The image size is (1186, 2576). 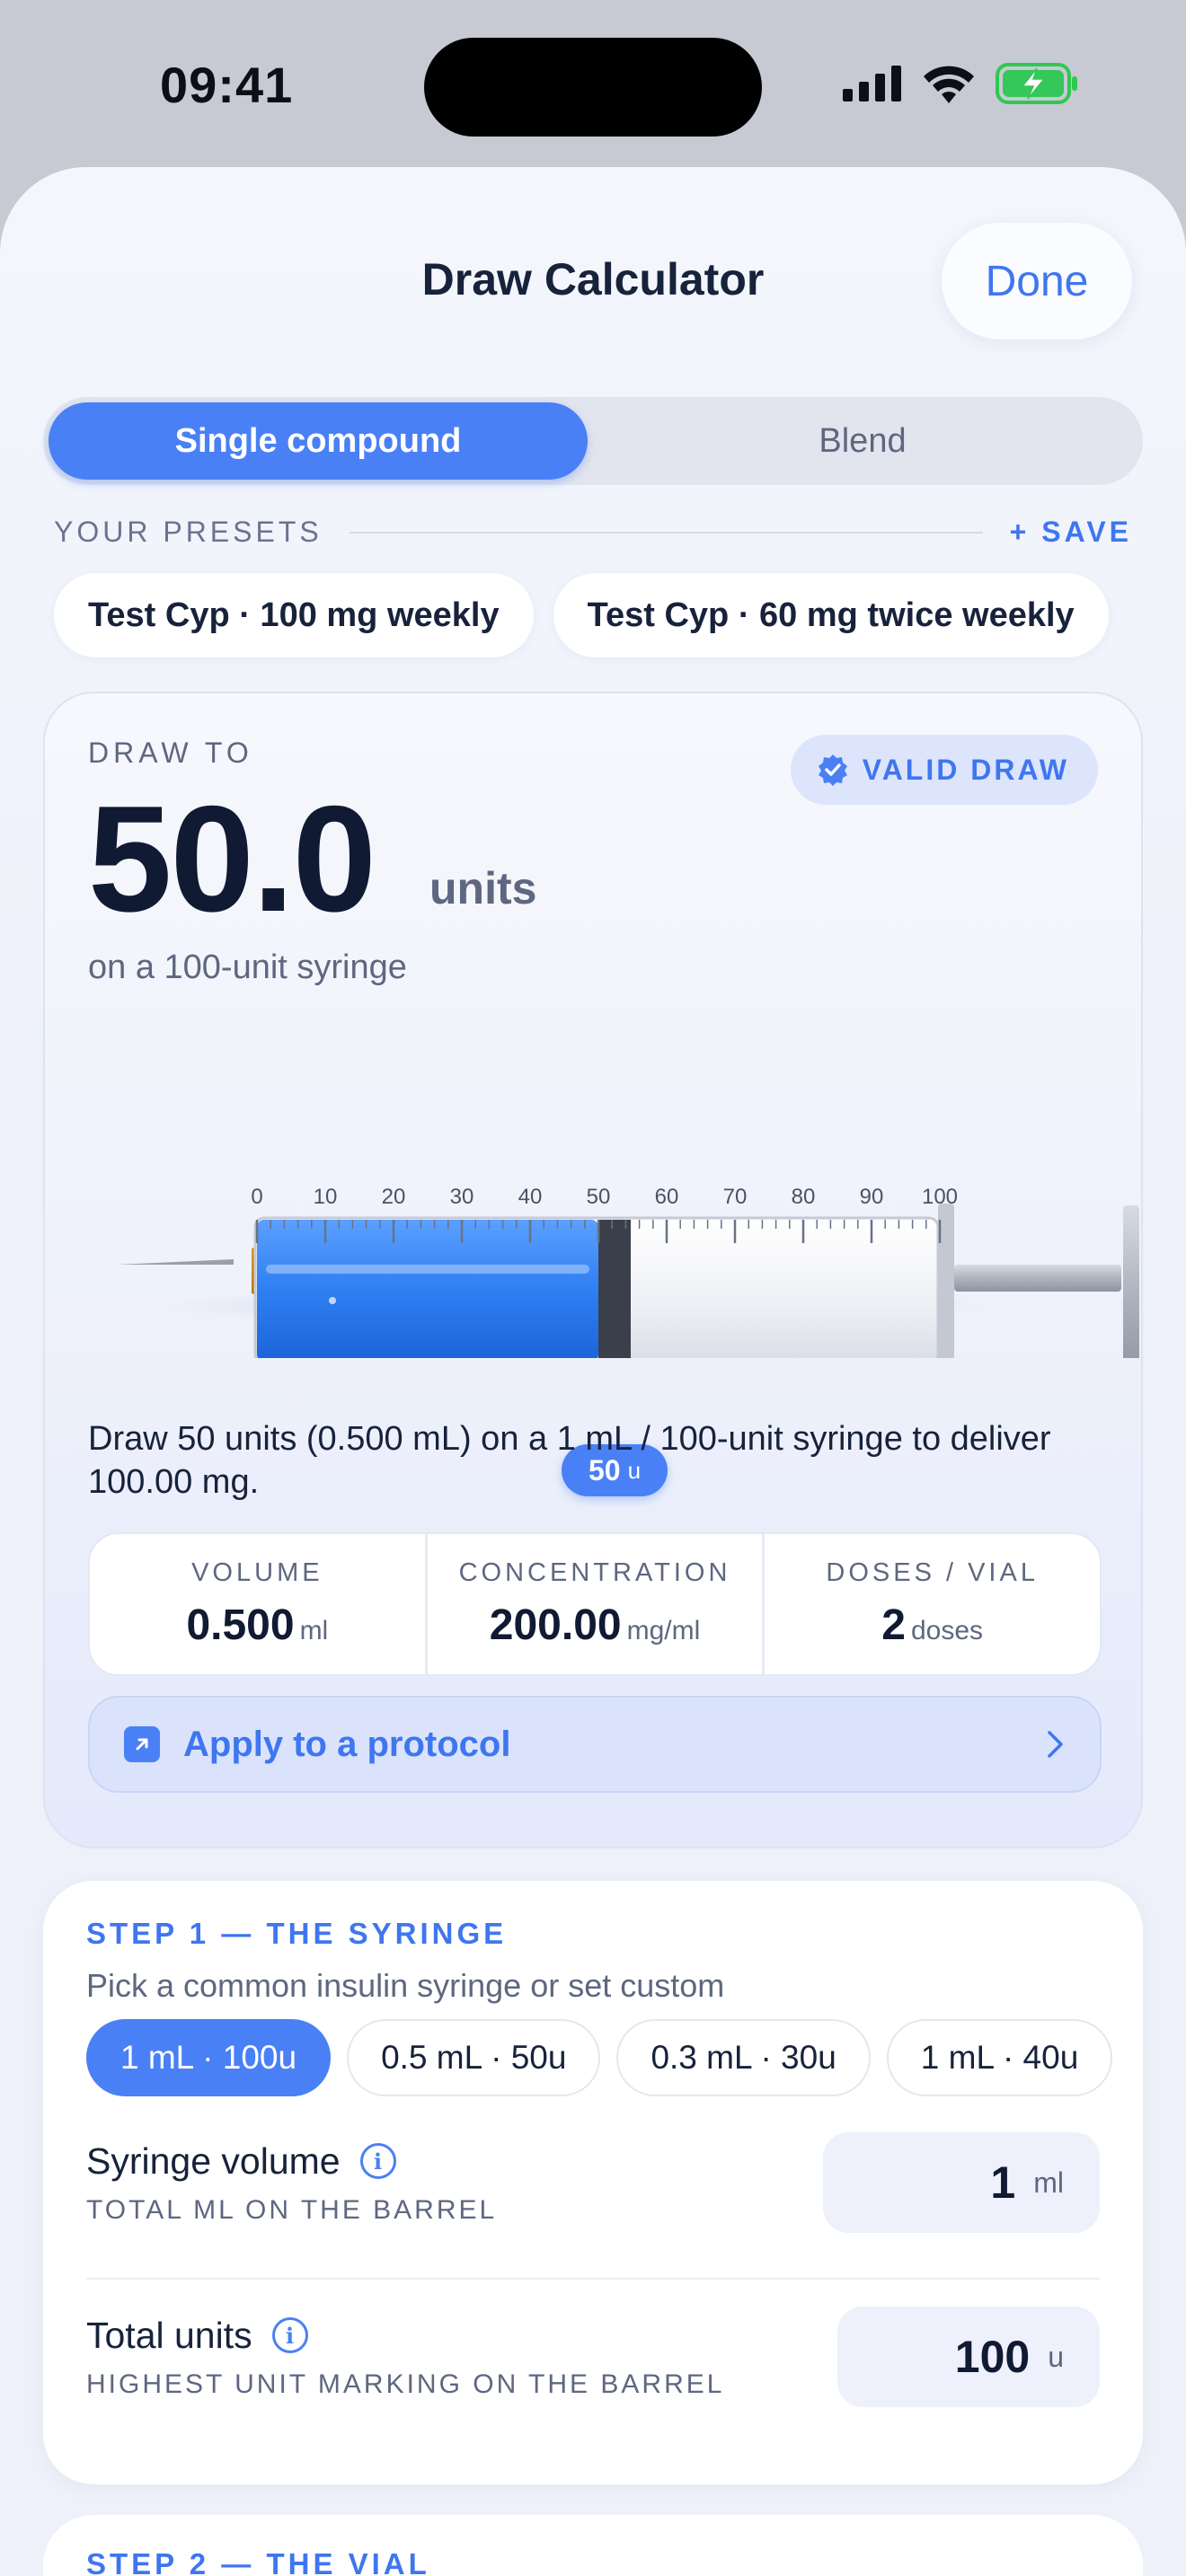 What do you see at coordinates (593, 87) in the screenshot?
I see `dynamic-island` at bounding box center [593, 87].